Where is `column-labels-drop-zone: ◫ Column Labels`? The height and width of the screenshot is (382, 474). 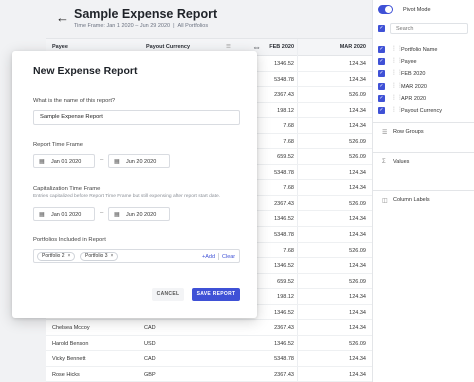
column-labels-drop-zone: ◫ Column Labels is located at coordinates (423, 210).